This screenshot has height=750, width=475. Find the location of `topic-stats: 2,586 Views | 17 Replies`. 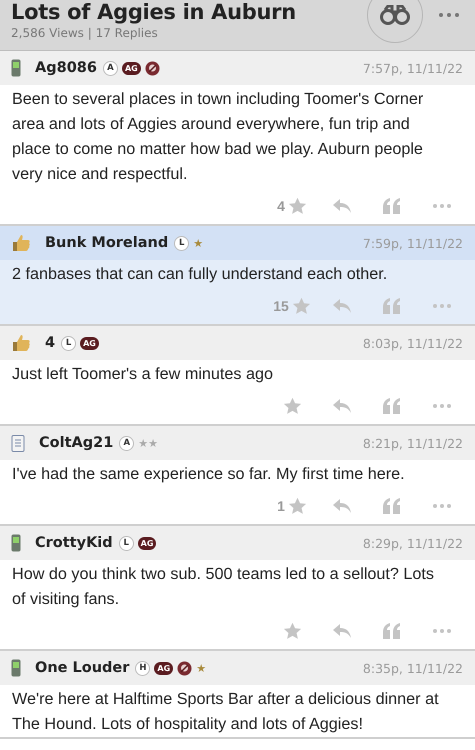

topic-stats: 2,586 Views | 17 Replies is located at coordinates (85, 33).